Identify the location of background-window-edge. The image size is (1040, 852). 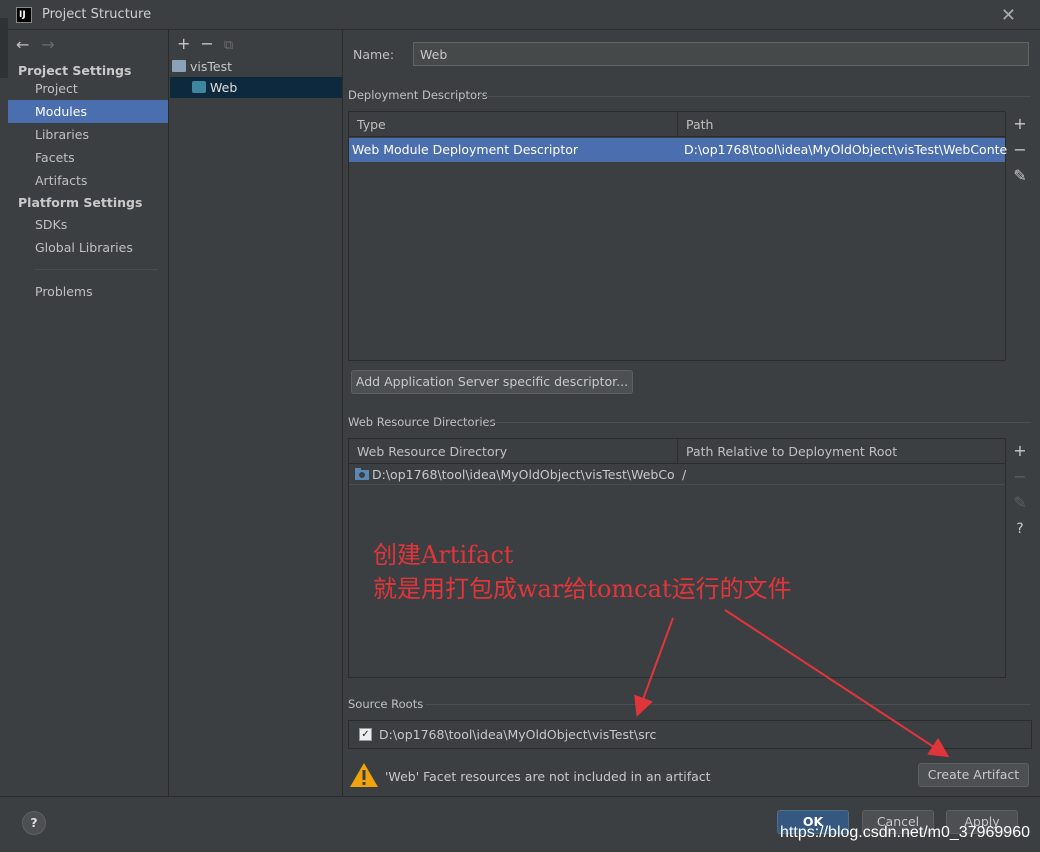
(4, 48).